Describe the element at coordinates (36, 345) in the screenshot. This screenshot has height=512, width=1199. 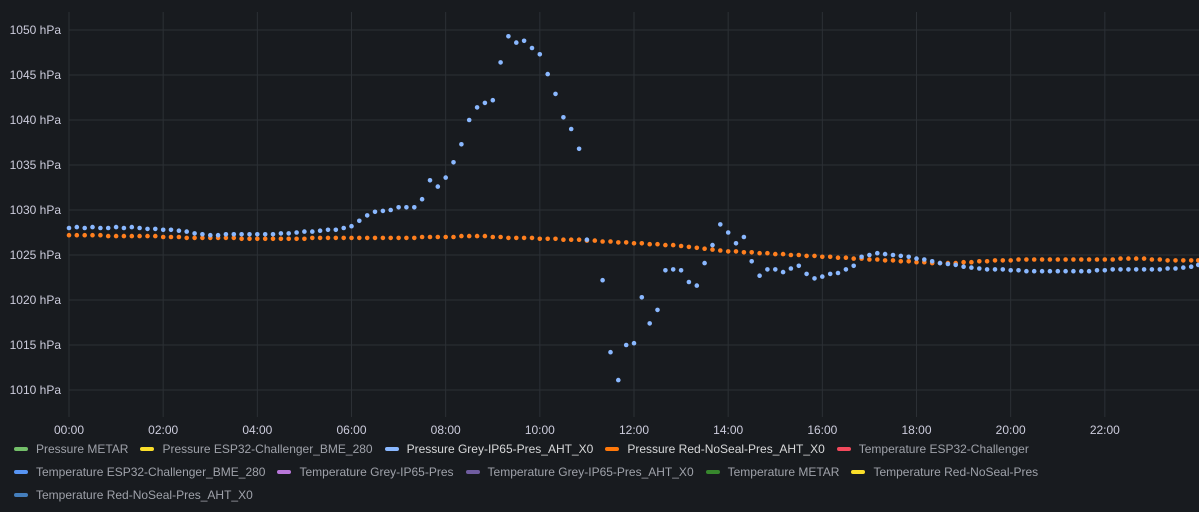
I see `y-tick-label: 1015 hPa` at that location.